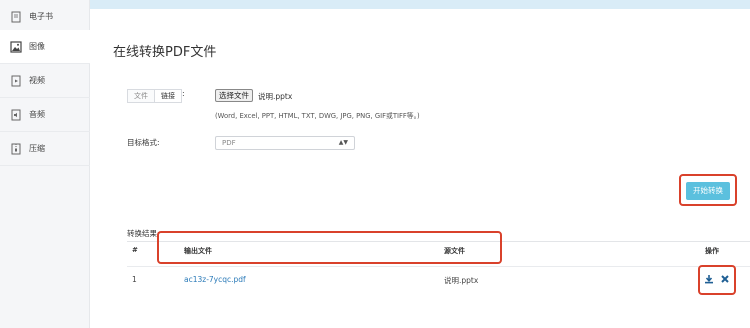  I want to click on sidebar-item-ebook: 电子书, so click(45, 17).